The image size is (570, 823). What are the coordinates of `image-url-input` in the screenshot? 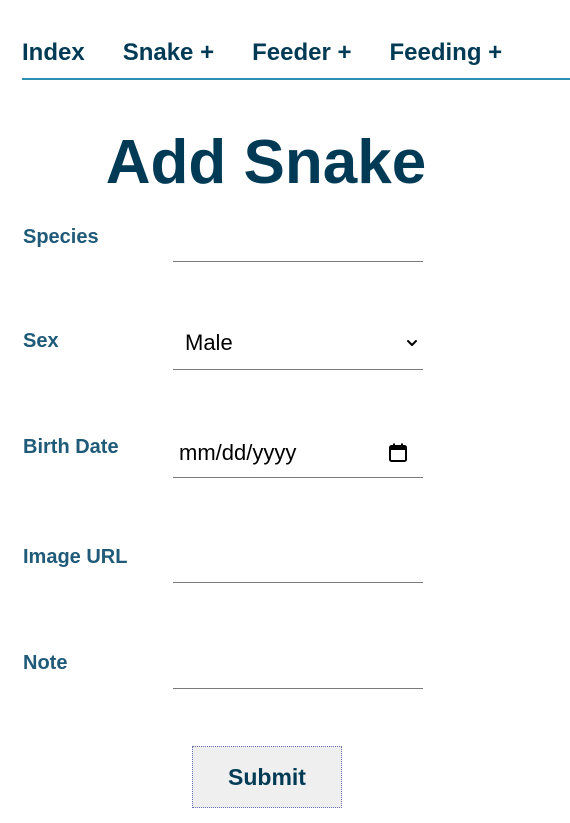 It's located at (298, 564).